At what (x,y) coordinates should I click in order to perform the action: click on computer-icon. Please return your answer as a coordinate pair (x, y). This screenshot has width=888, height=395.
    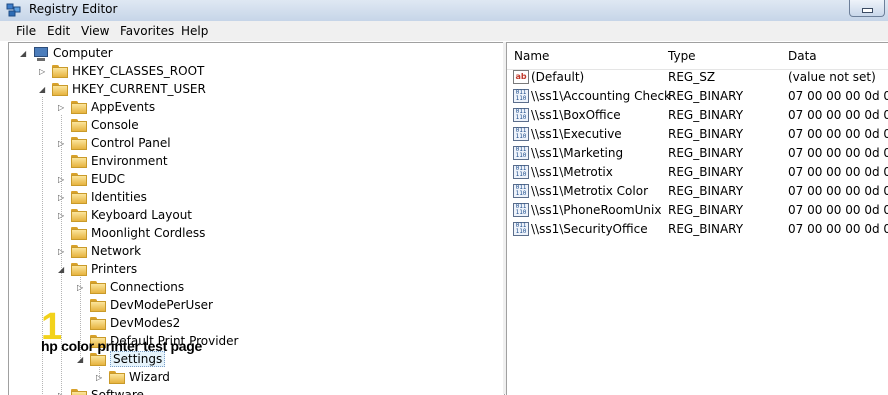
    Looking at the image, I should click on (41, 54).